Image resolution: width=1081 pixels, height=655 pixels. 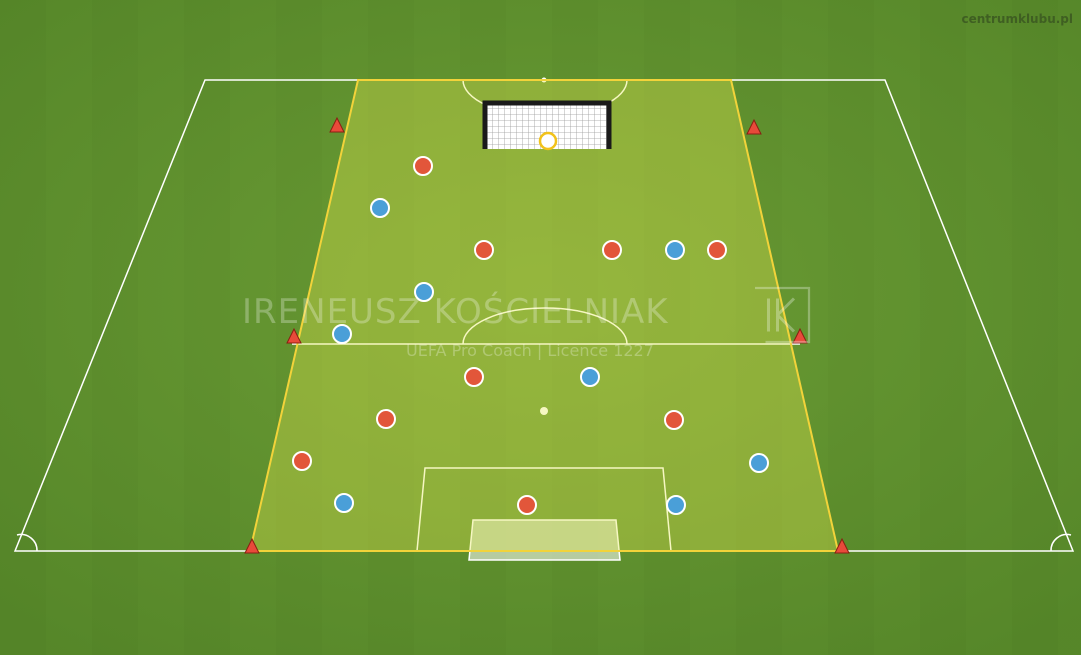 What do you see at coordinates (1017, 19) in the screenshot?
I see `site-credit: centrumklubu.pl` at bounding box center [1017, 19].